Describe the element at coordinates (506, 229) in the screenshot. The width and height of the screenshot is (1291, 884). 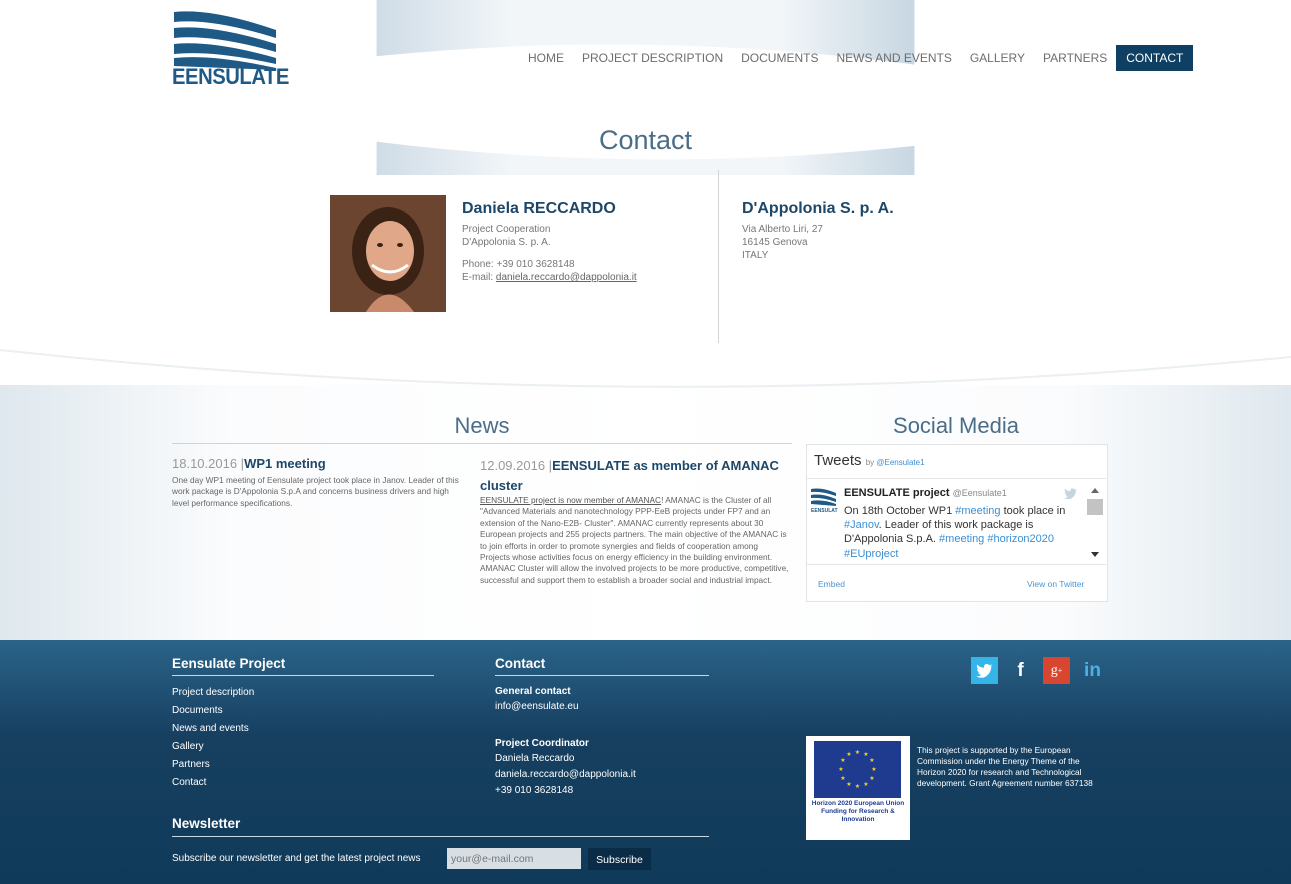
I see `person-role: Project Cooperation` at that location.